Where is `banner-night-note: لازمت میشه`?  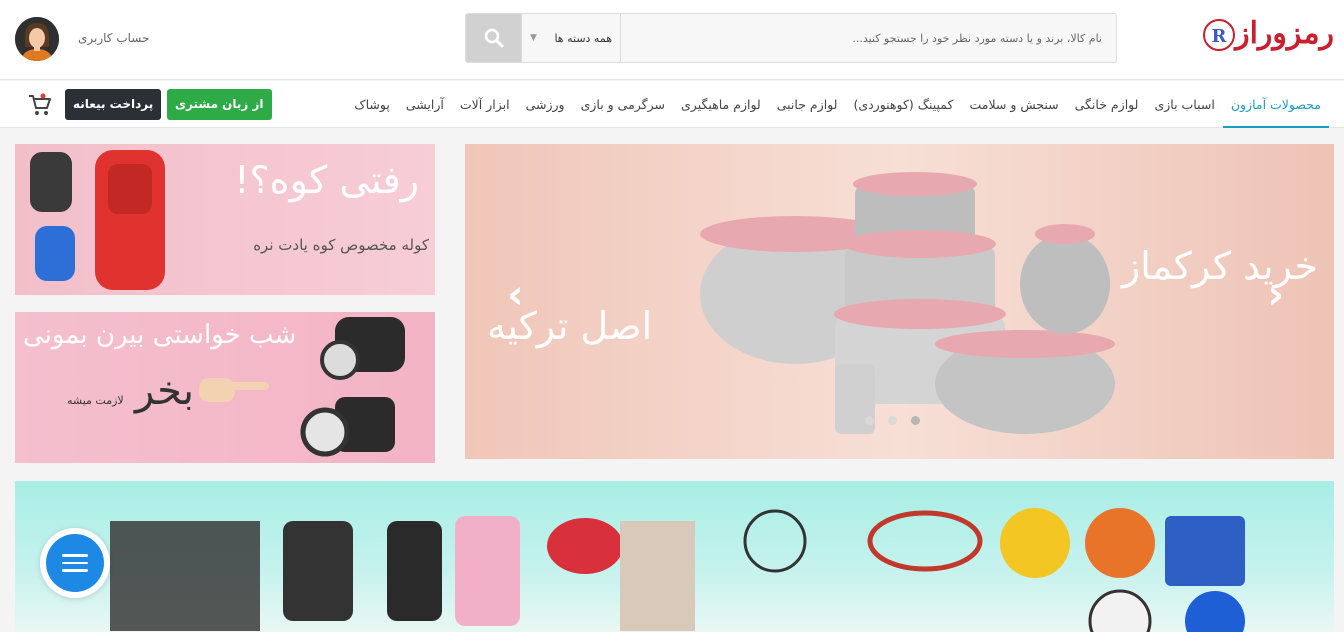 banner-night-note: لازمت میشه is located at coordinates (95, 400).